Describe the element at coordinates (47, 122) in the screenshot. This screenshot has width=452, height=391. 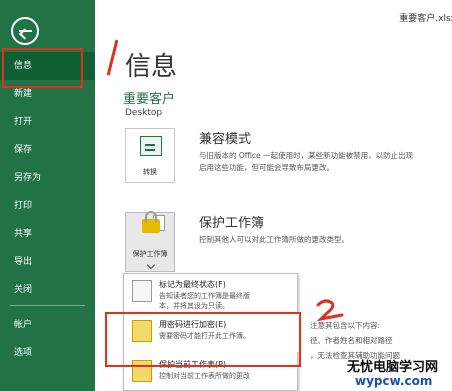
I see `nav-open: 打开` at that location.